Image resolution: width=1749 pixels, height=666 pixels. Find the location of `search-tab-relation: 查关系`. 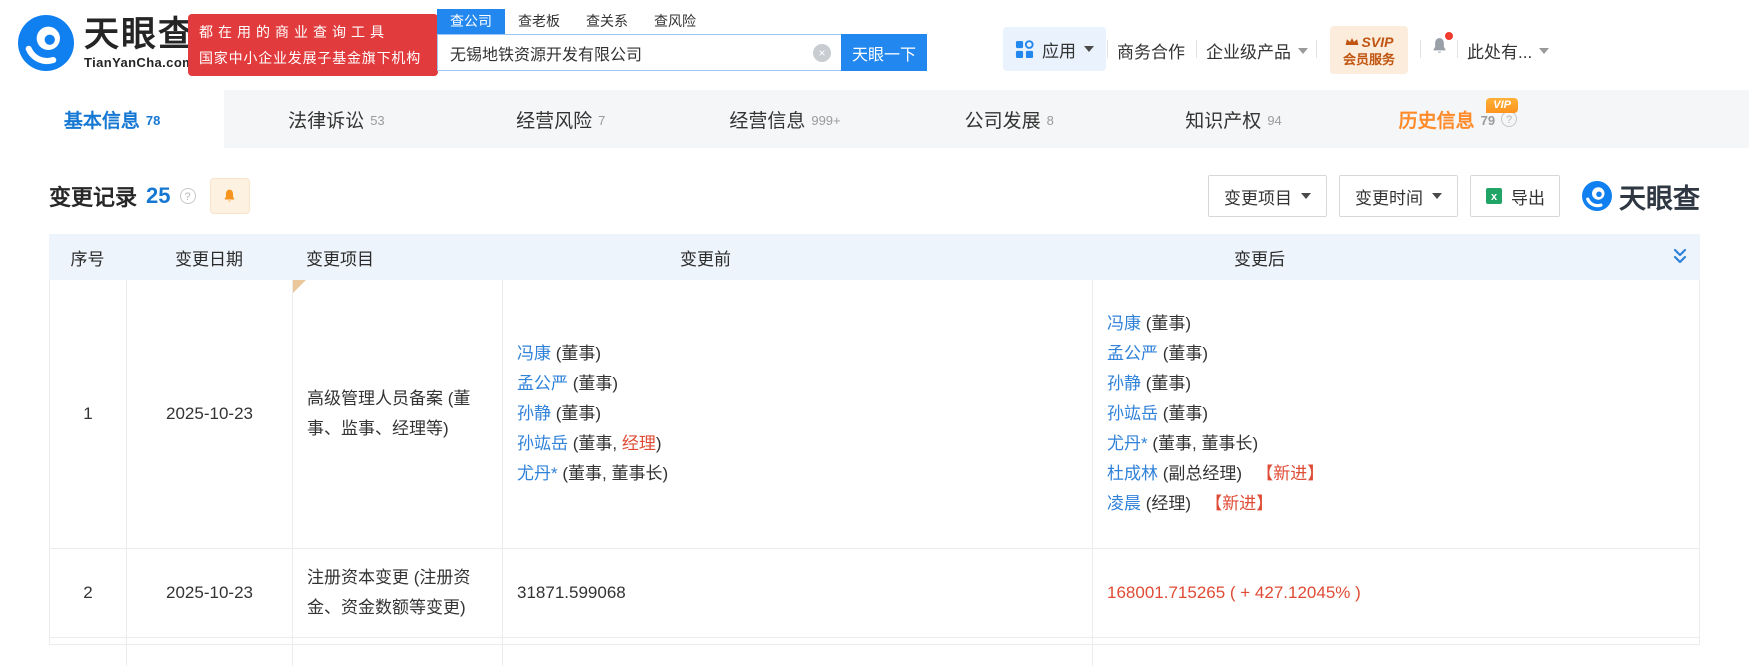

search-tab-relation: 查关系 is located at coordinates (607, 21).